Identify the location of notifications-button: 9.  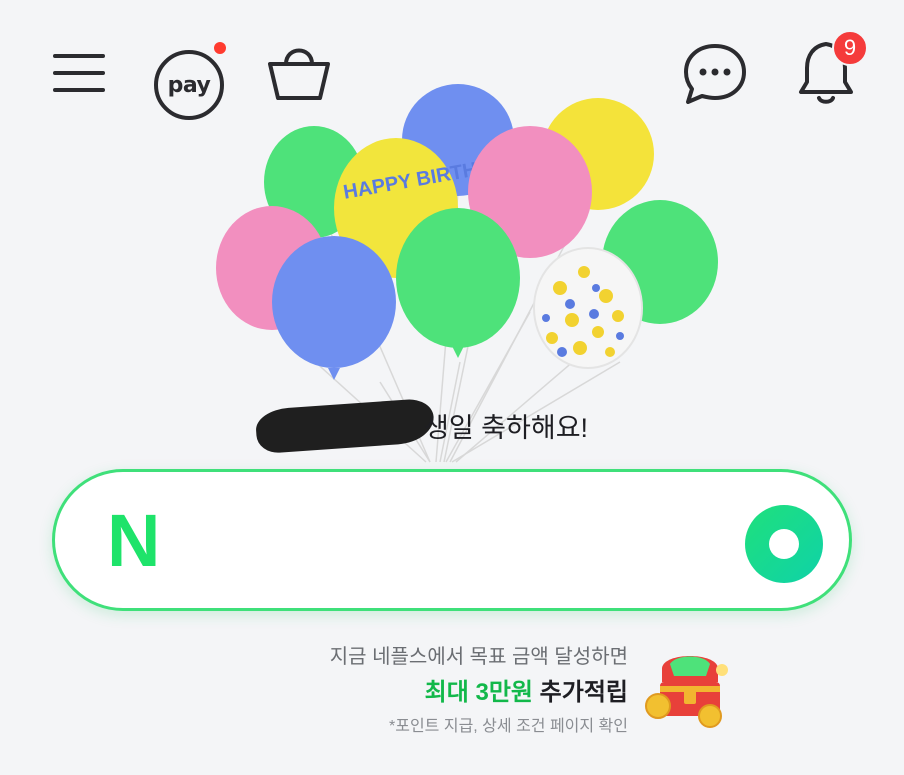
(835, 68).